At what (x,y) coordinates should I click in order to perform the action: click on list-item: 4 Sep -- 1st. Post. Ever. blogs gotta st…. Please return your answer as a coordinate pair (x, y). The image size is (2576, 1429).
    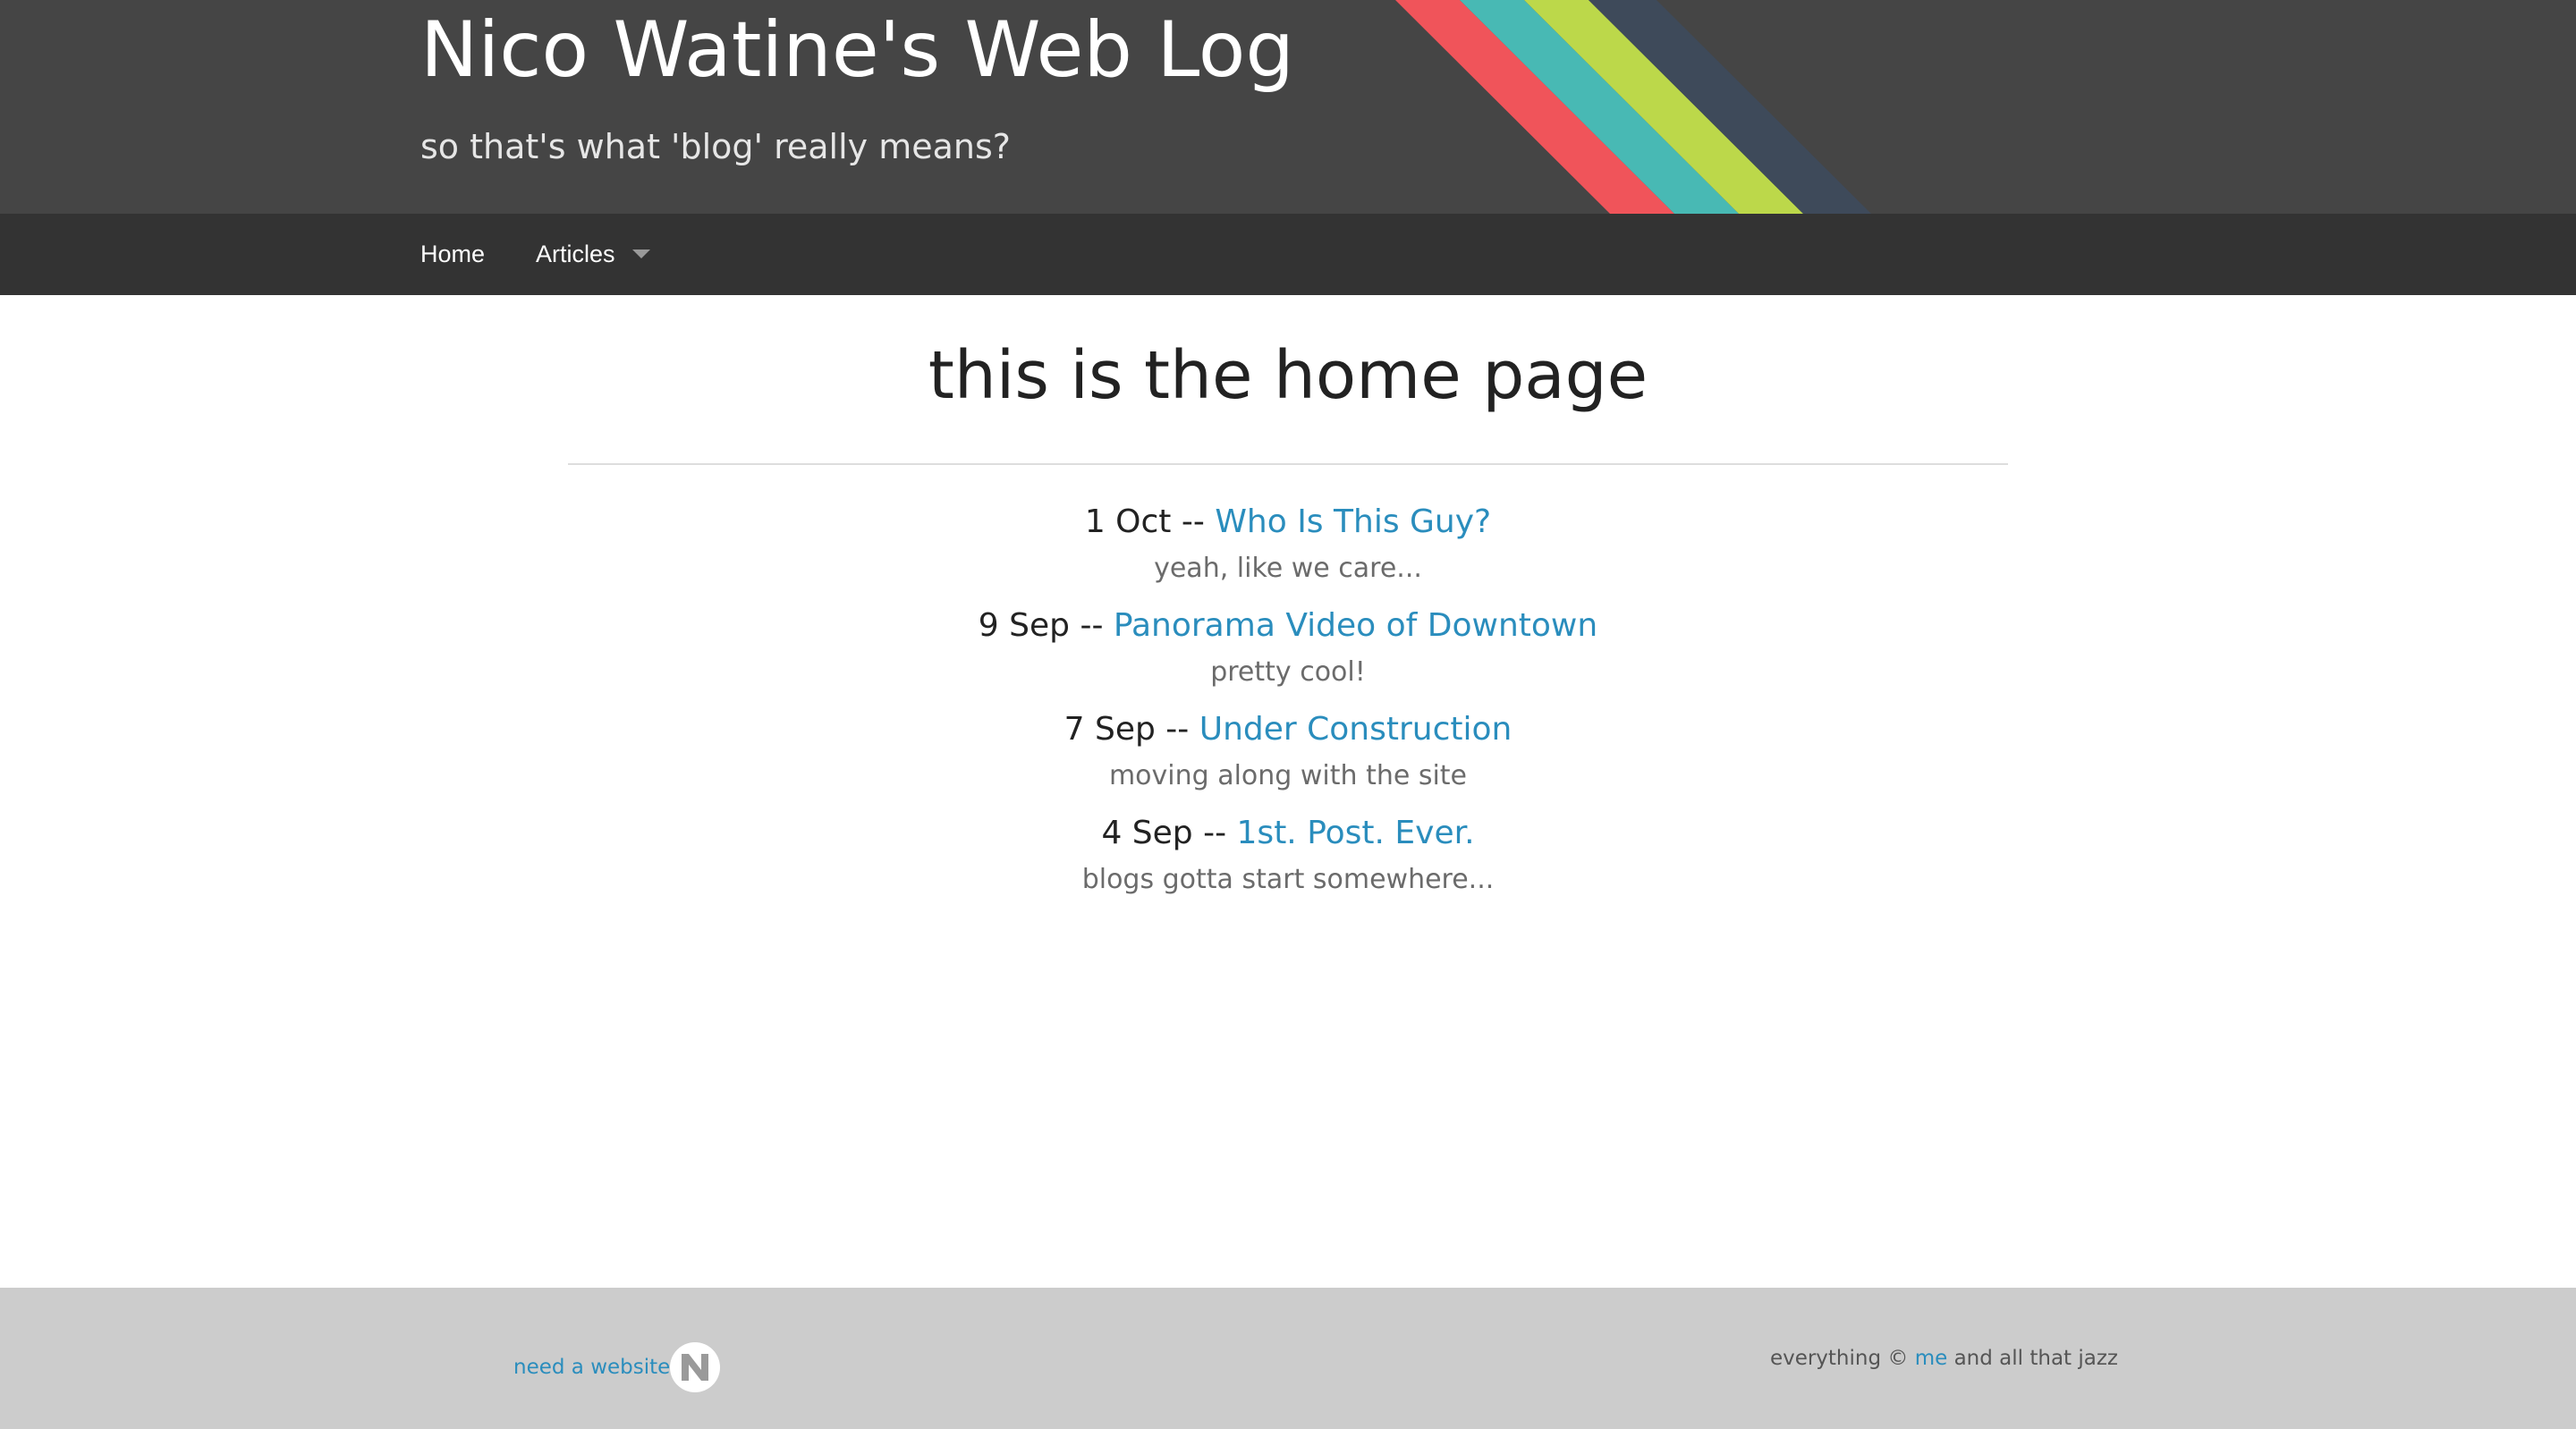
    Looking at the image, I should click on (1288, 862).